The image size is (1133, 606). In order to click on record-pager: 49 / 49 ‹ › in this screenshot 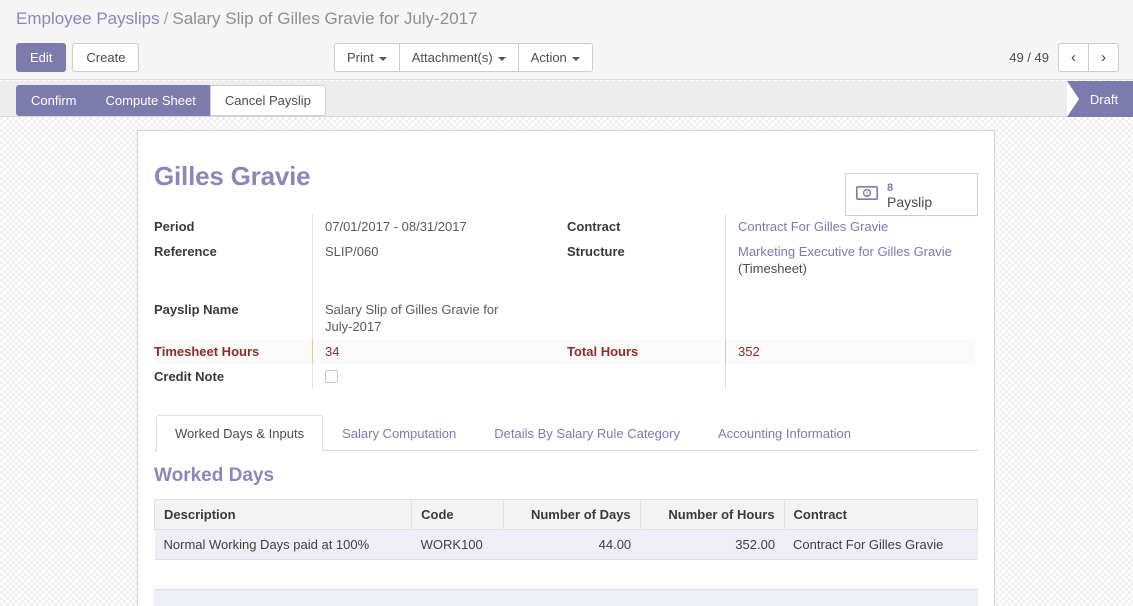, I will do `click(1064, 57)`.